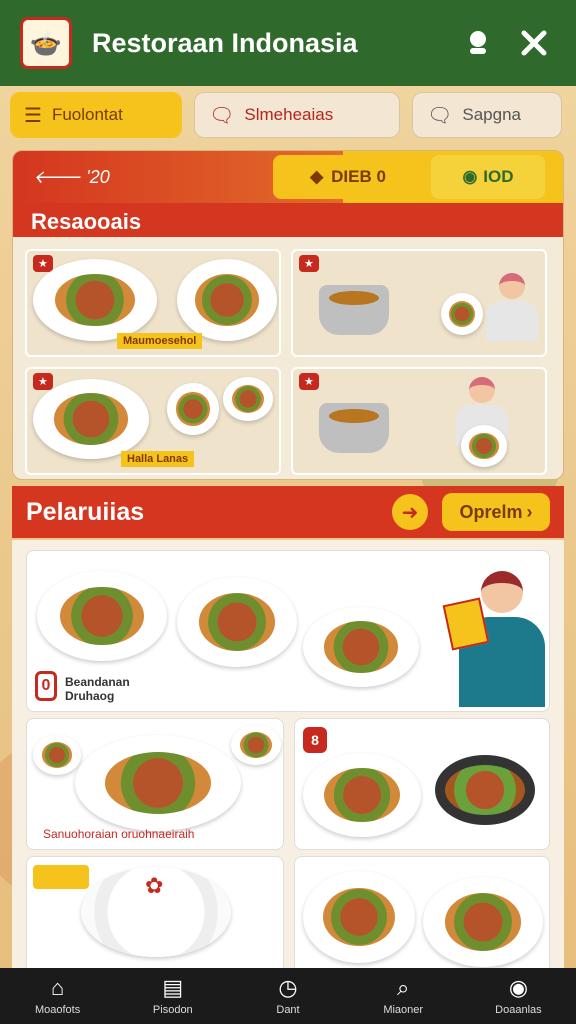 The height and width of the screenshot is (1024, 576). I want to click on section-title: Resaooais, so click(288, 220).